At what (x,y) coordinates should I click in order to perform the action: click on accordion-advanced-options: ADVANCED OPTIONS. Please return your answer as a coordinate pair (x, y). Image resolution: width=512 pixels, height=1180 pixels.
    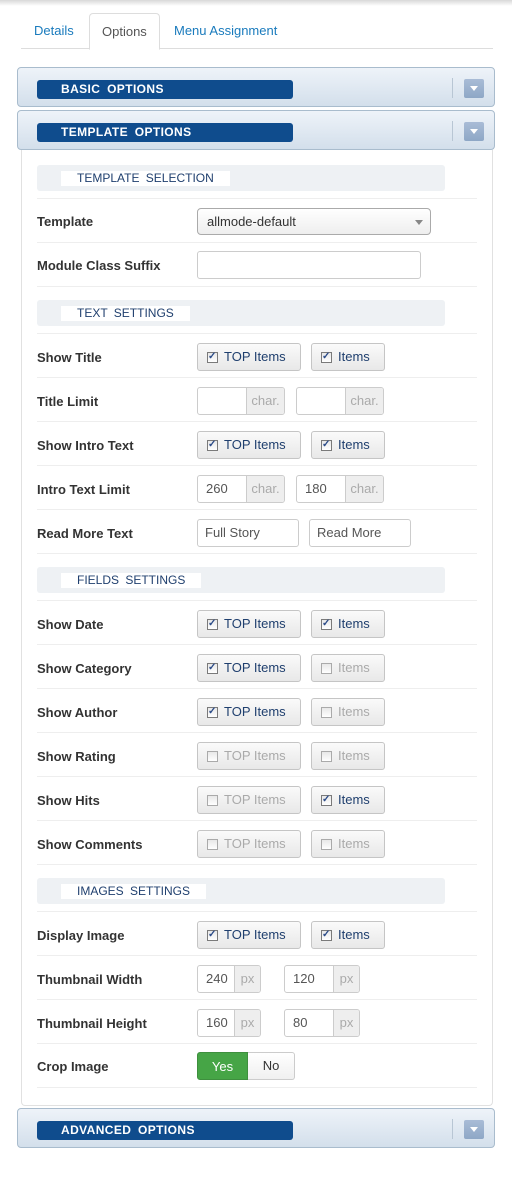
    Looking at the image, I should click on (256, 1128).